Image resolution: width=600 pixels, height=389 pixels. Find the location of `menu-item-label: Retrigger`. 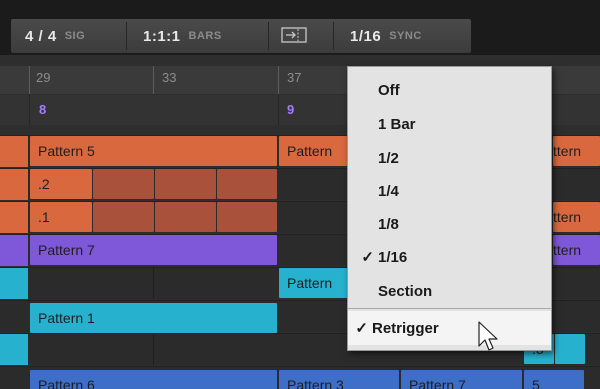

menu-item-label: Retrigger is located at coordinates (405, 328).